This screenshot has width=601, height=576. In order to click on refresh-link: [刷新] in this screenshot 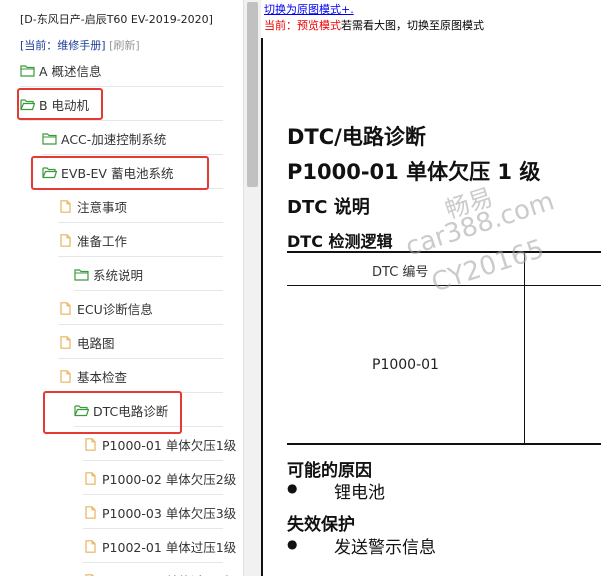, I will do `click(124, 45)`.